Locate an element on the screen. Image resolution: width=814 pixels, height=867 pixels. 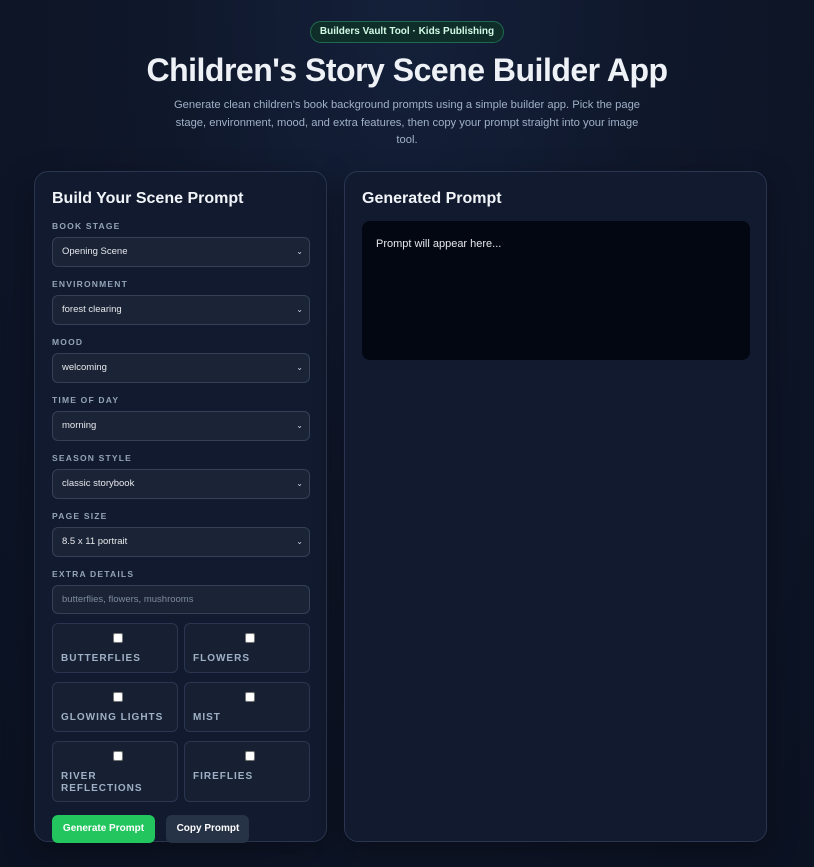
season-style-value: classic storybook is located at coordinates (98, 483).